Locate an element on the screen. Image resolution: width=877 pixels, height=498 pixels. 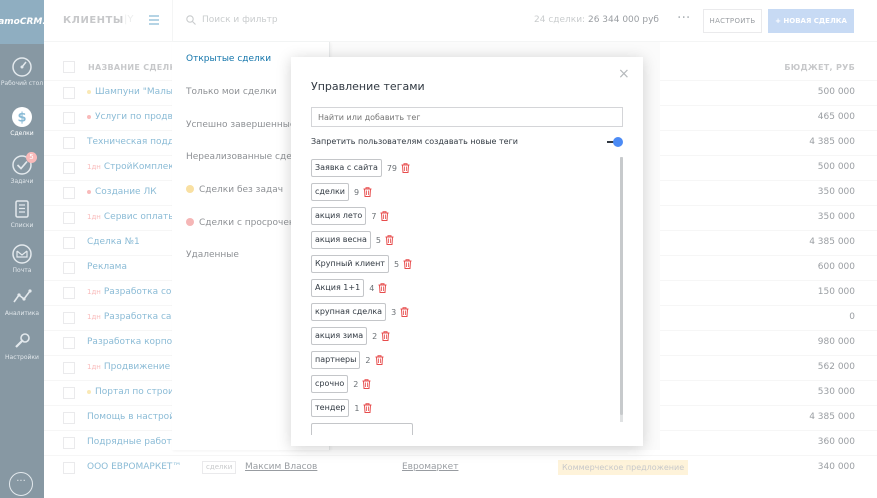
tag-chip: тендер is located at coordinates (330, 408).